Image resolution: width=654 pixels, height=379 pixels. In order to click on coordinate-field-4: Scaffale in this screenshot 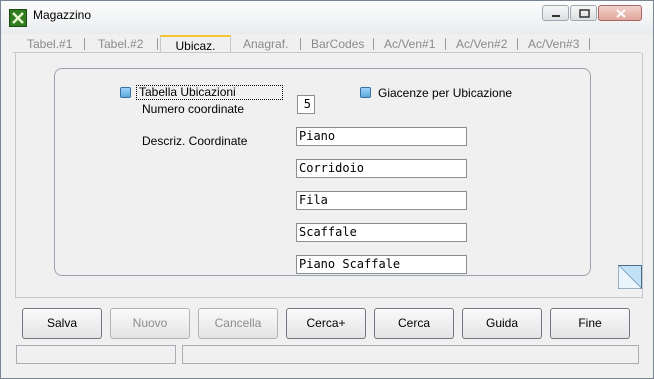, I will do `click(381, 232)`.